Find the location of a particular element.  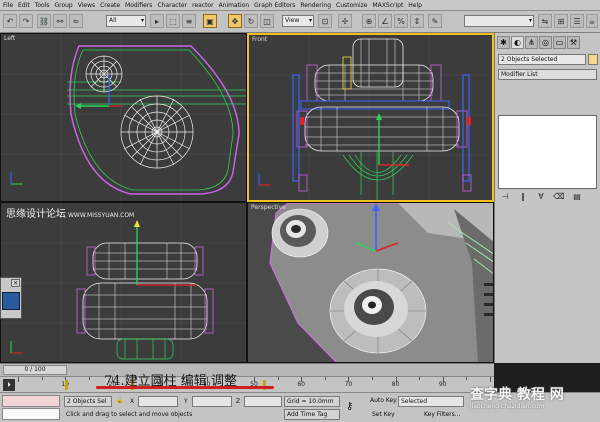

selection-name-field: 2 Objects Selected is located at coordinates (542, 59).